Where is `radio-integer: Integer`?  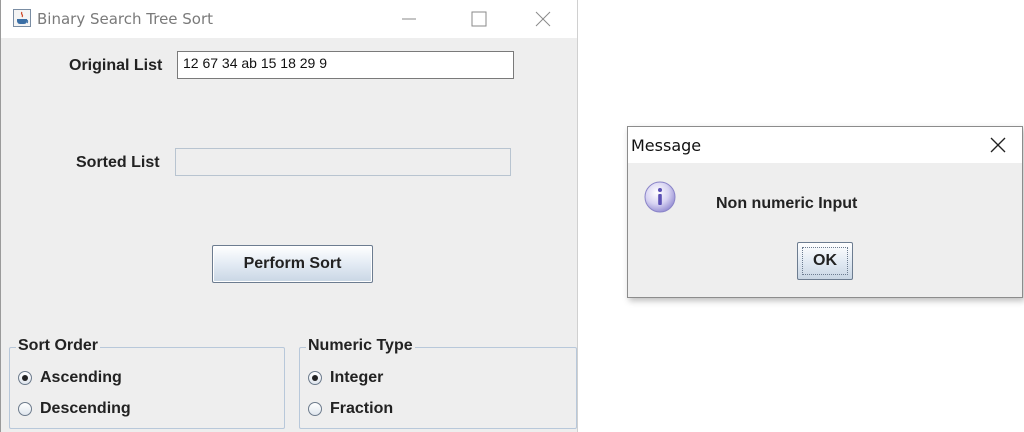 radio-integer: Integer is located at coordinates (345, 378).